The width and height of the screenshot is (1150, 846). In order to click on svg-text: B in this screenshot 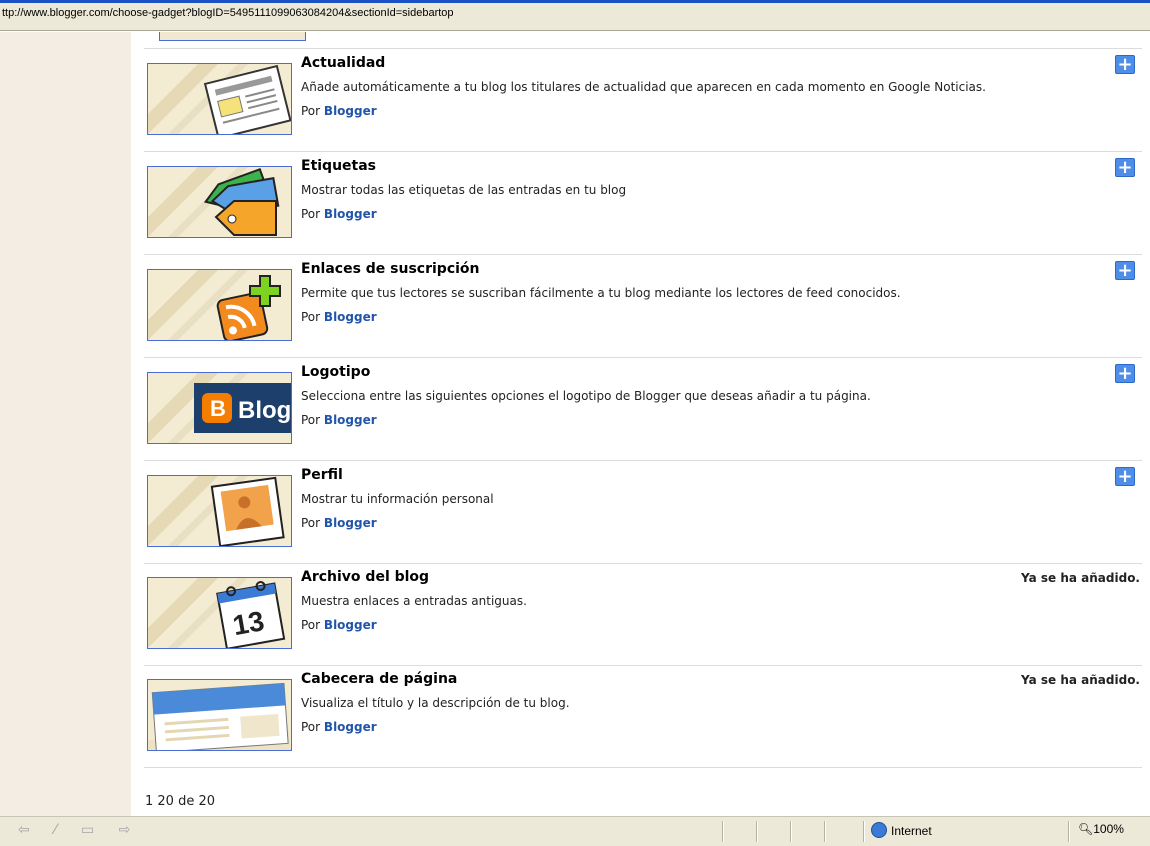, I will do `click(218, 408)`.